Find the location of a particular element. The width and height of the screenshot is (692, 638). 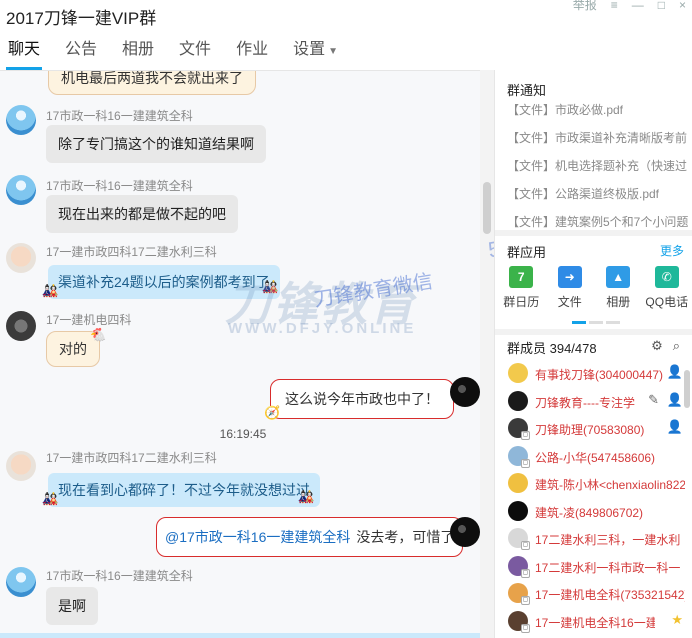

app-album: ▲ 相册 is located at coordinates (618, 288).